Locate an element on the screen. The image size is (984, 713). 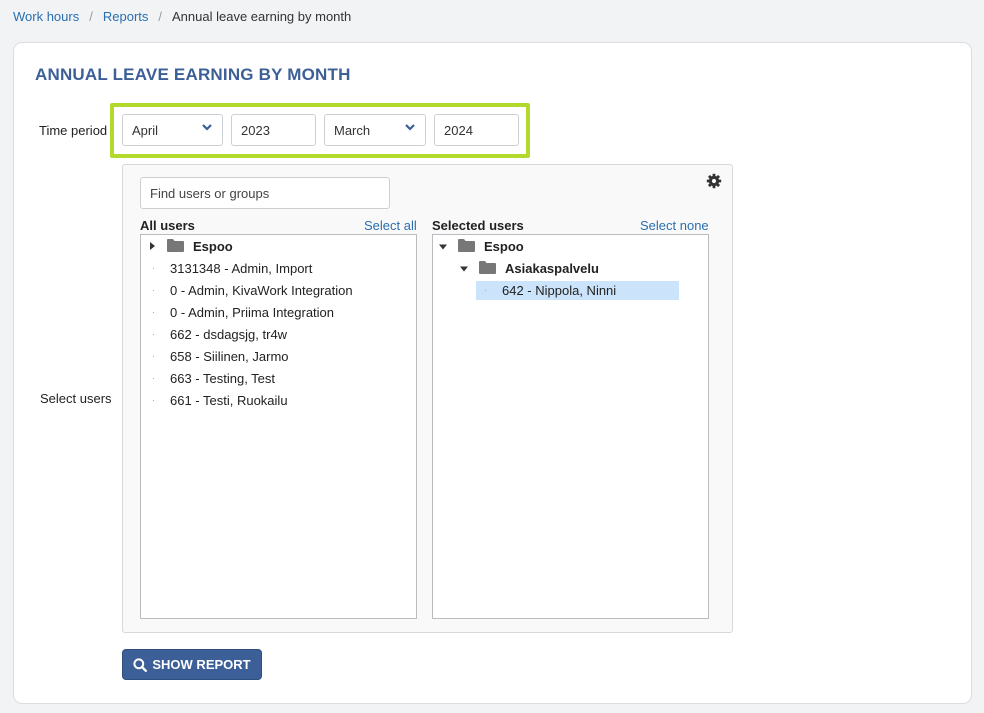
tree-group-asiakaspalvelu: Asiakaspalvelu is located at coordinates (570, 268).